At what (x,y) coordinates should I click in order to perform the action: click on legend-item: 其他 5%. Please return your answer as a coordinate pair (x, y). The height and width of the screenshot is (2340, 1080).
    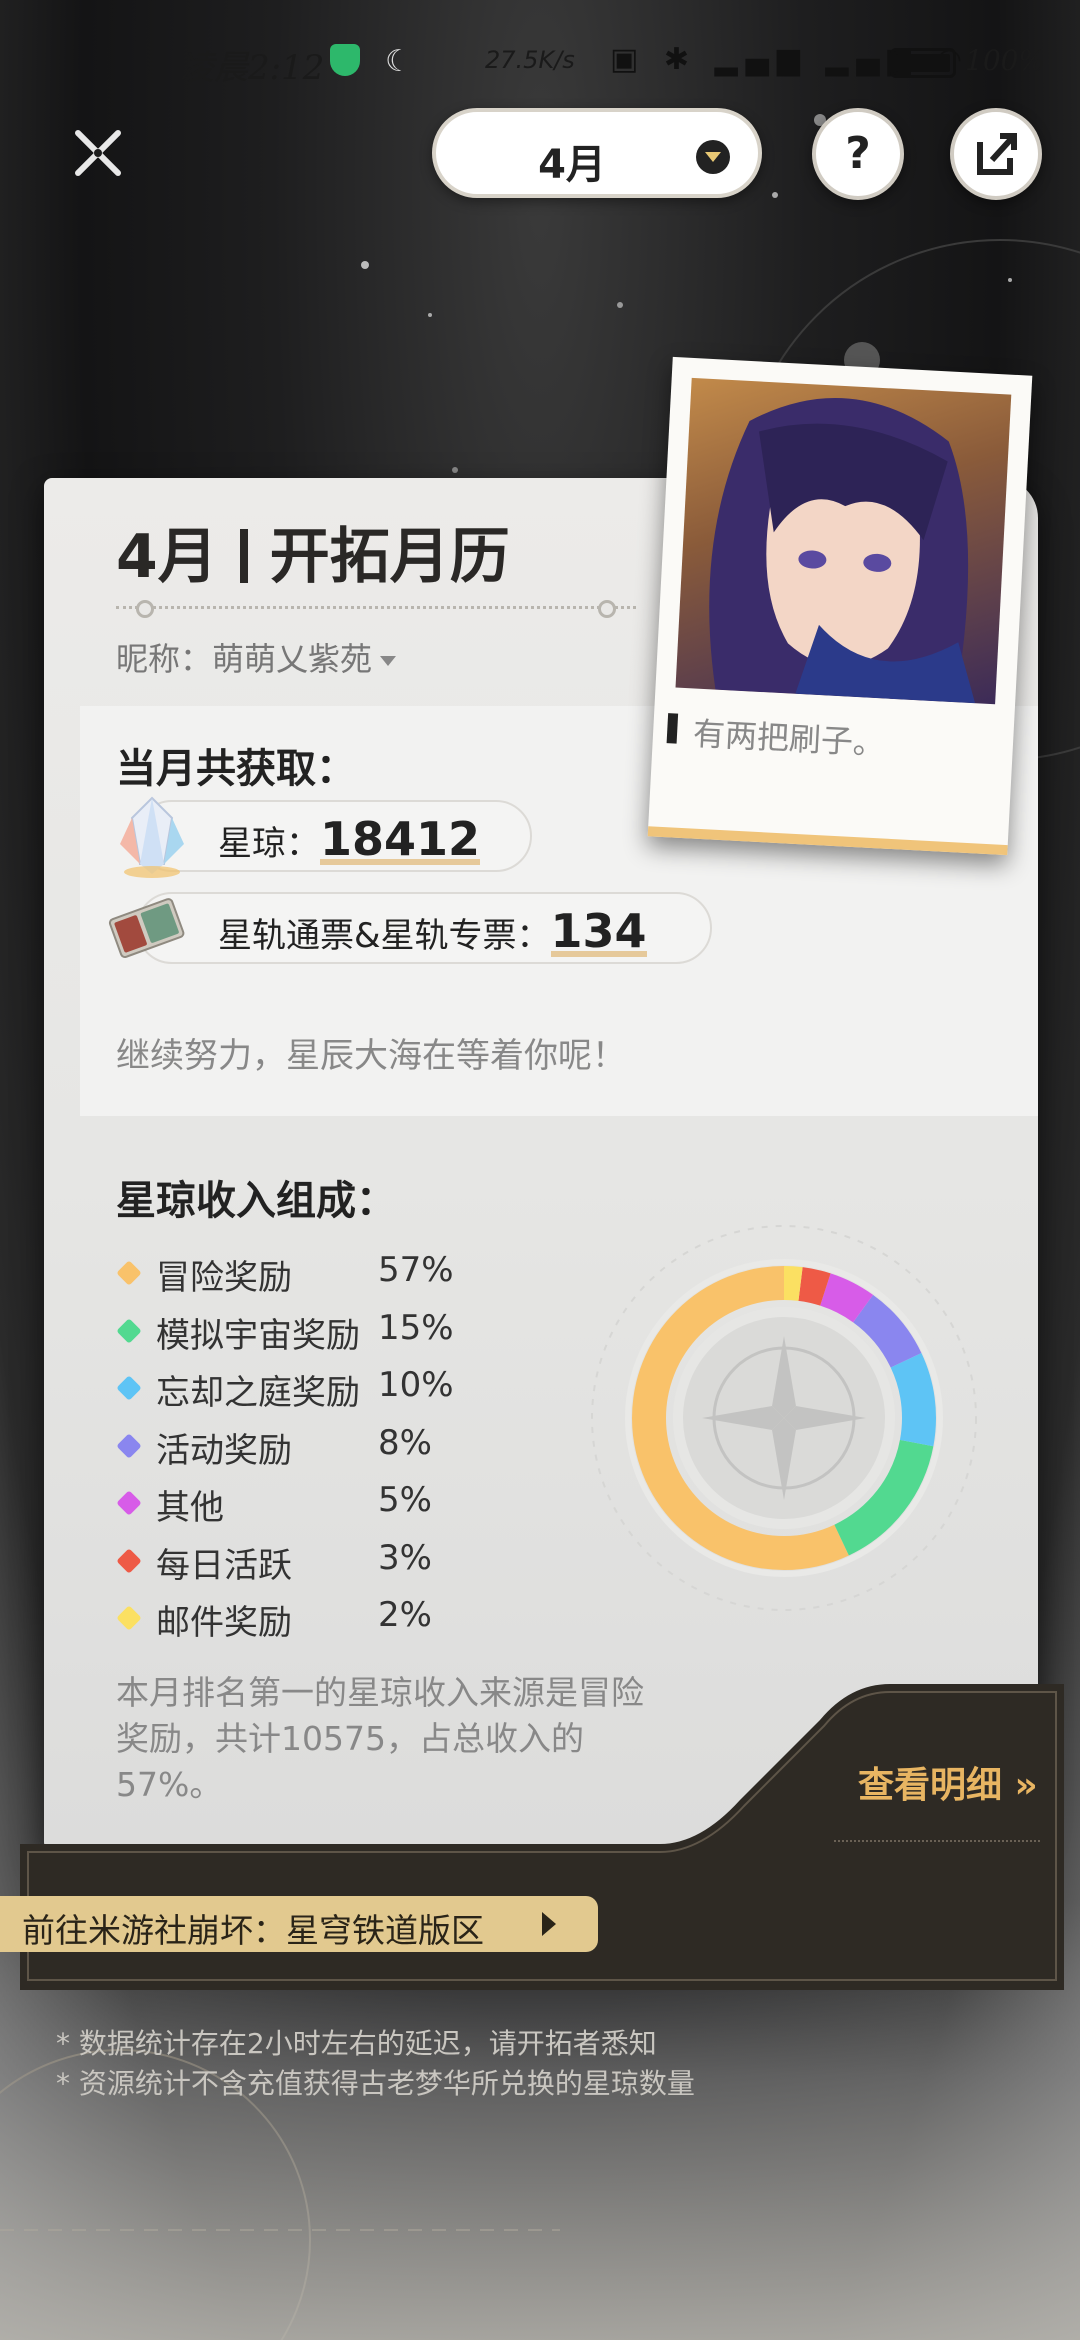
    Looking at the image, I should click on (326, 1507).